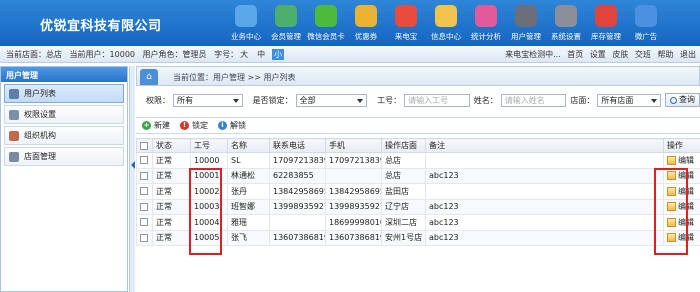 This screenshot has width=700, height=292. Describe the element at coordinates (598, 54) in the screenshot. I see `settings-link: 设置` at that location.